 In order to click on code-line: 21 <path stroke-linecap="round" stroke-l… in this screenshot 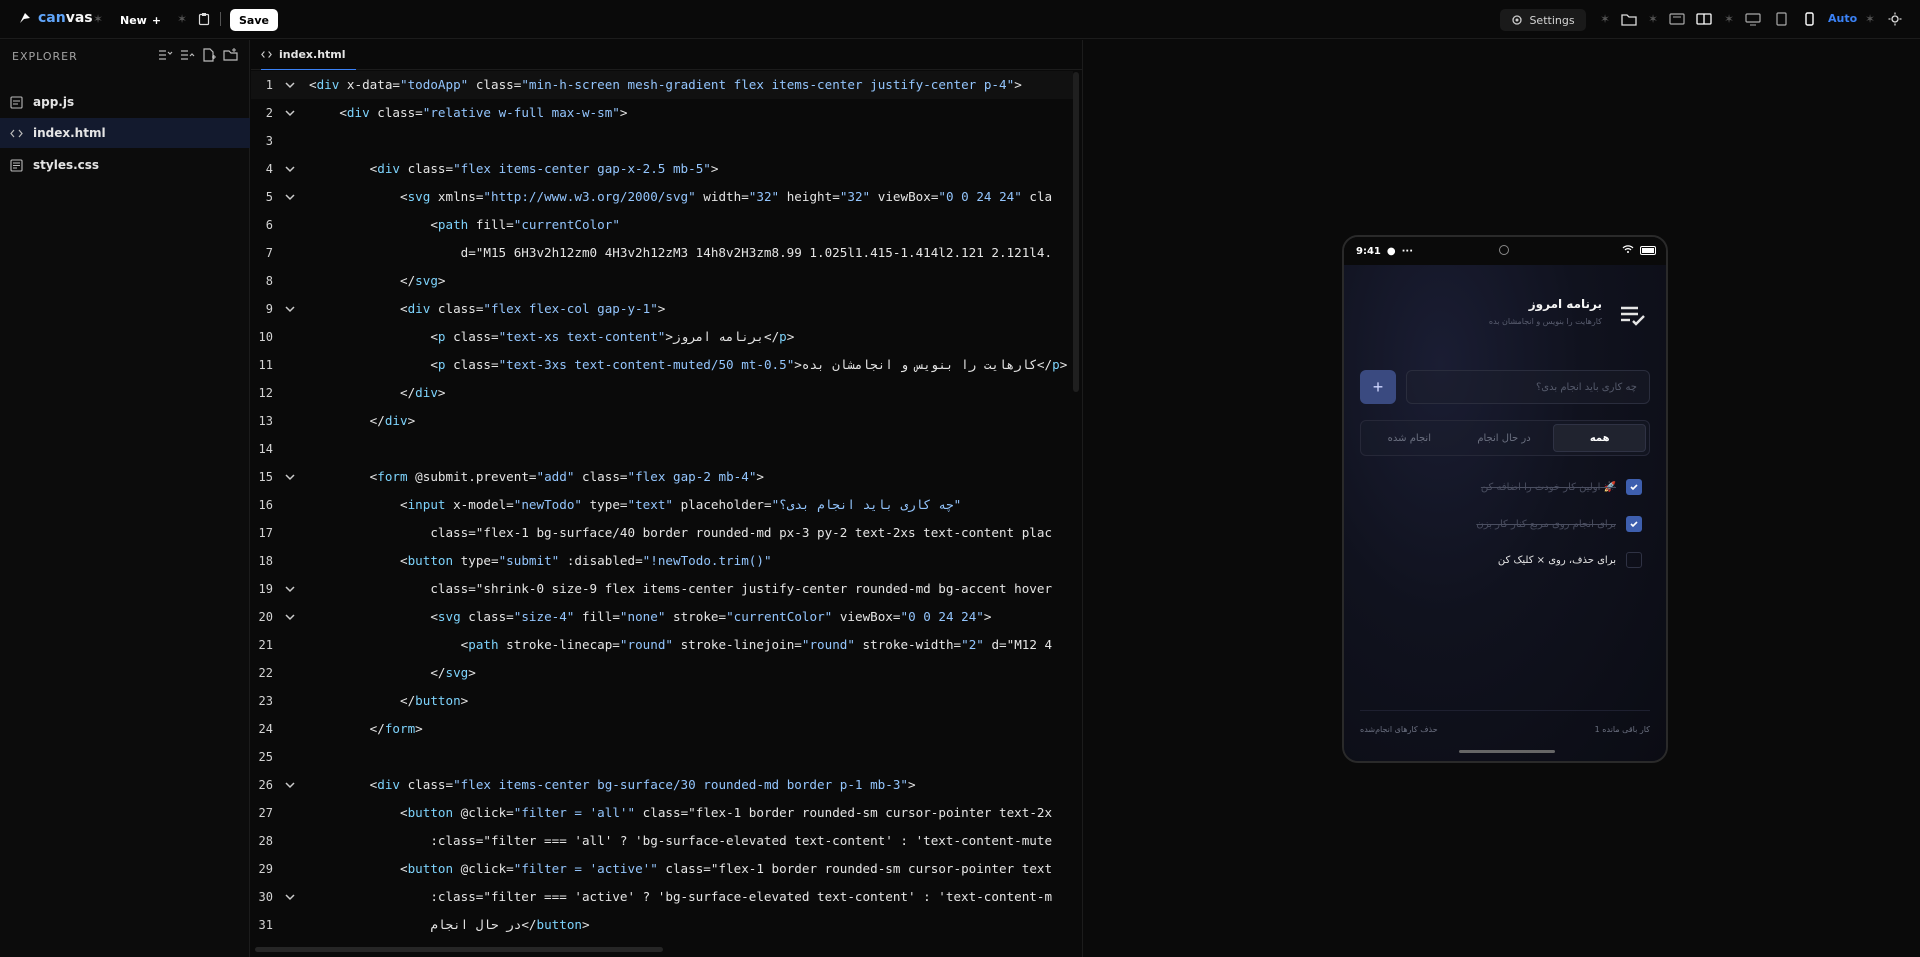, I will do `click(662, 645)`.